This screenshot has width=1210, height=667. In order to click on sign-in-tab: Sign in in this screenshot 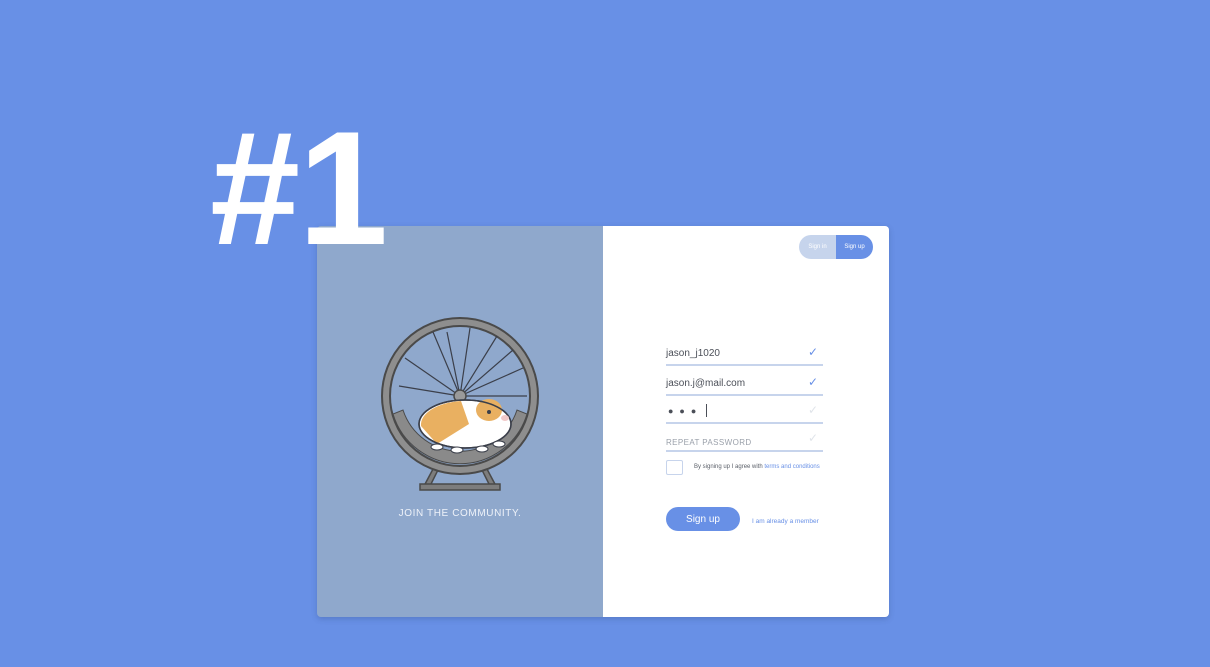, I will do `click(817, 247)`.